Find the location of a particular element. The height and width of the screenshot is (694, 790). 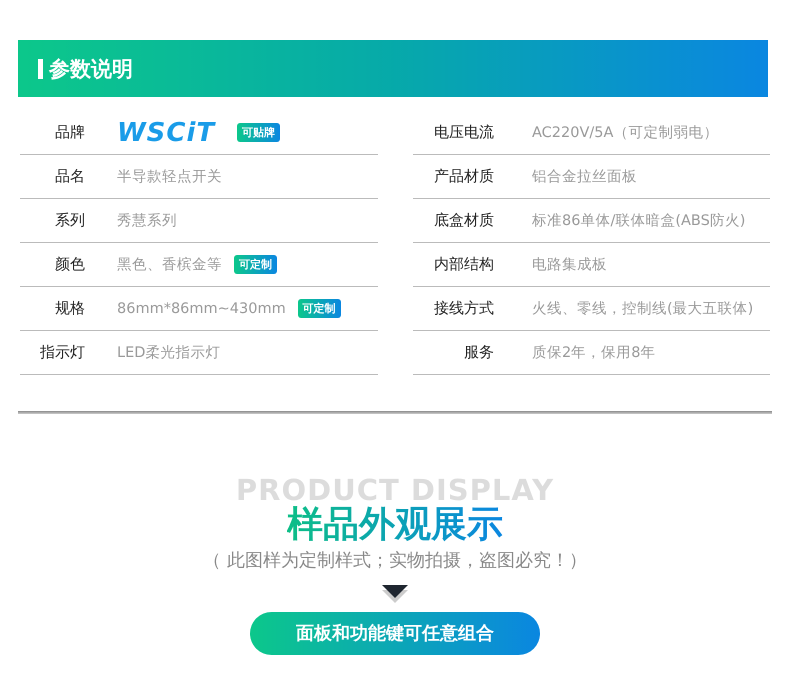

spec-label: 接线方式 is located at coordinates (463, 308).